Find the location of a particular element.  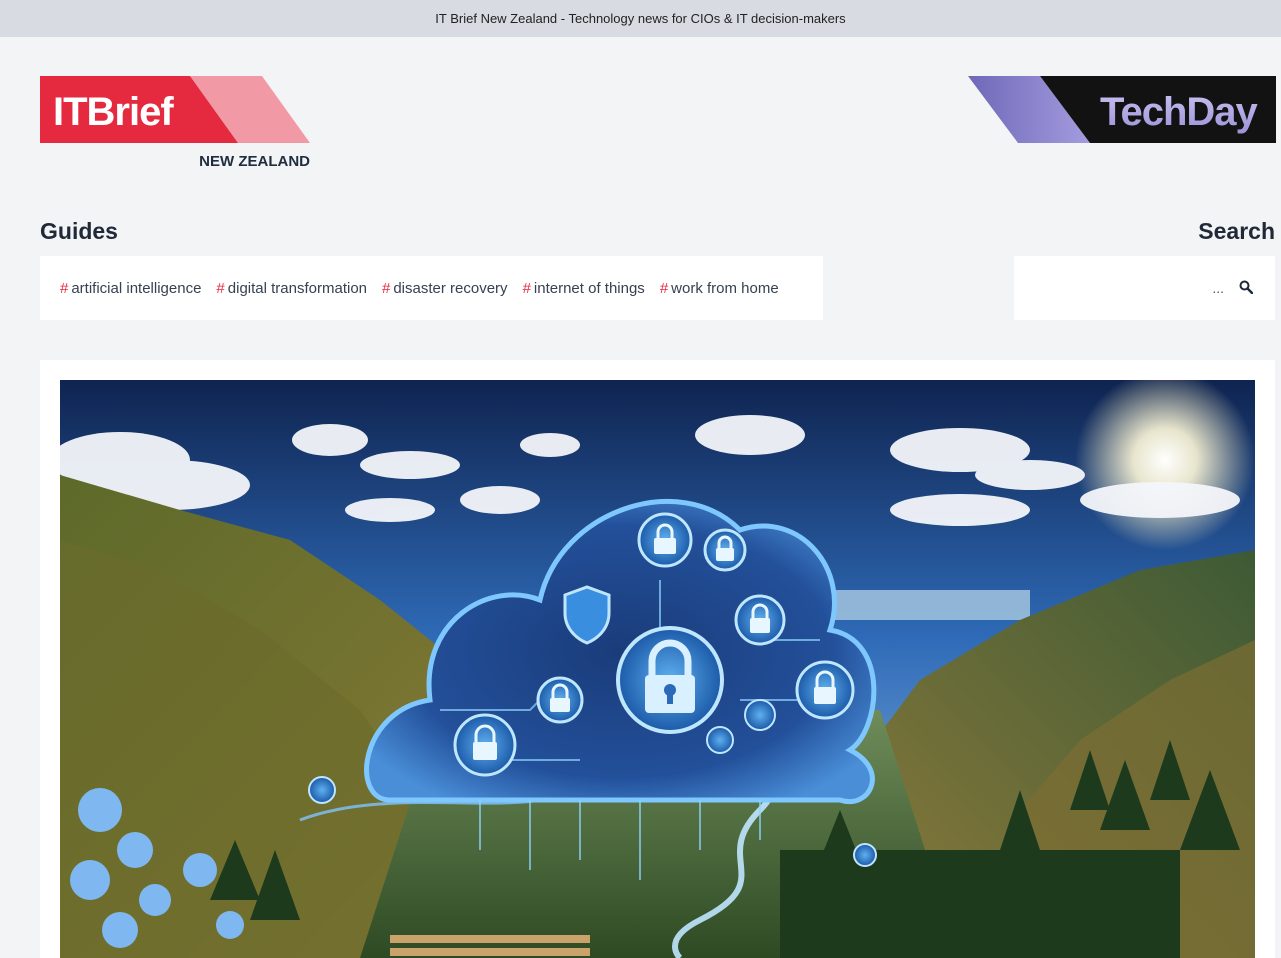

search-heading: Search is located at coordinates (1236, 231).